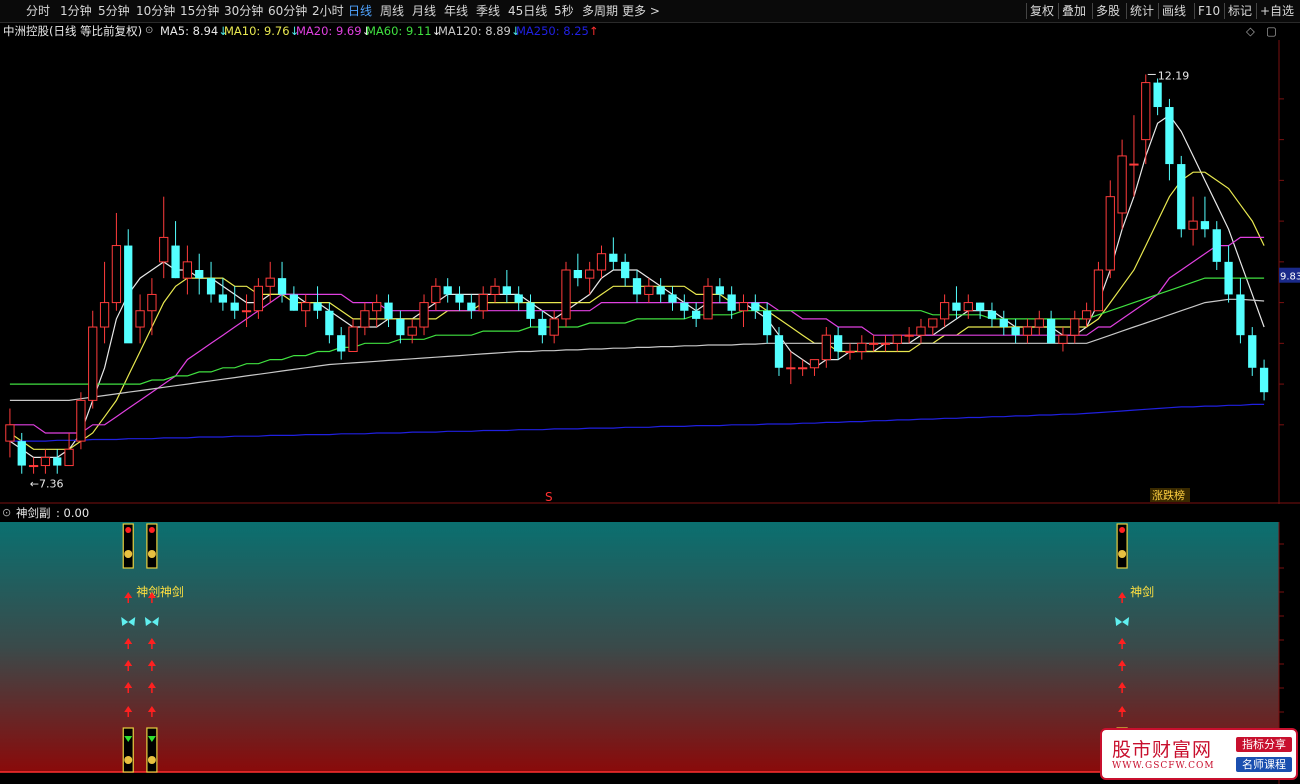 Image resolution: width=1300 pixels, height=784 pixels. Describe the element at coordinates (1074, 11) in the screenshot. I see `tool-button-1: 叠加` at that location.